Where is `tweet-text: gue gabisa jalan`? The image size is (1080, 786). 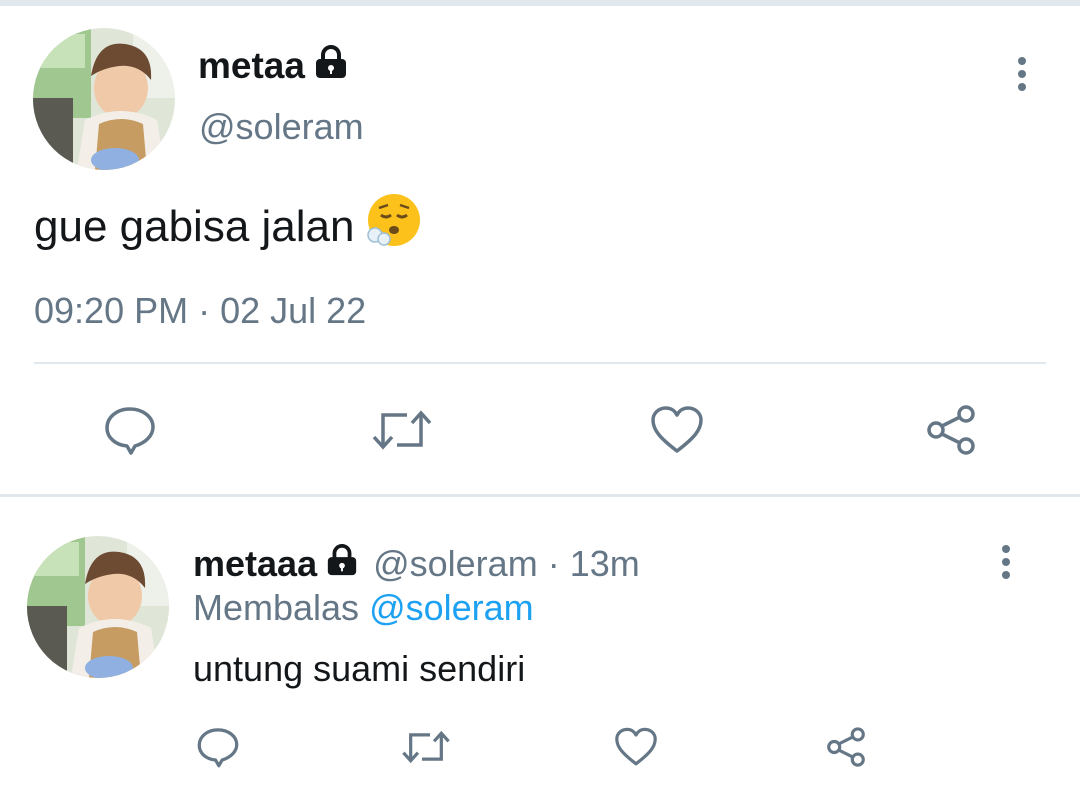 tweet-text: gue gabisa jalan is located at coordinates (228, 228).